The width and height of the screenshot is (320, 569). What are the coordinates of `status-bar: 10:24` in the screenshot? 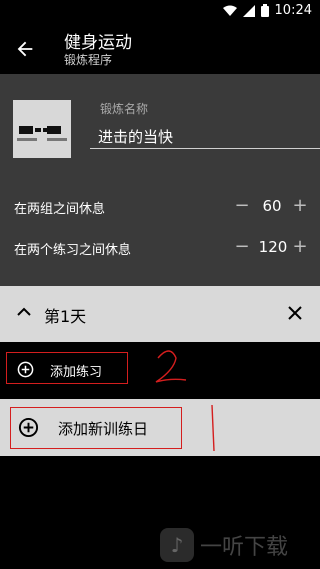 It's located at (160, 12).